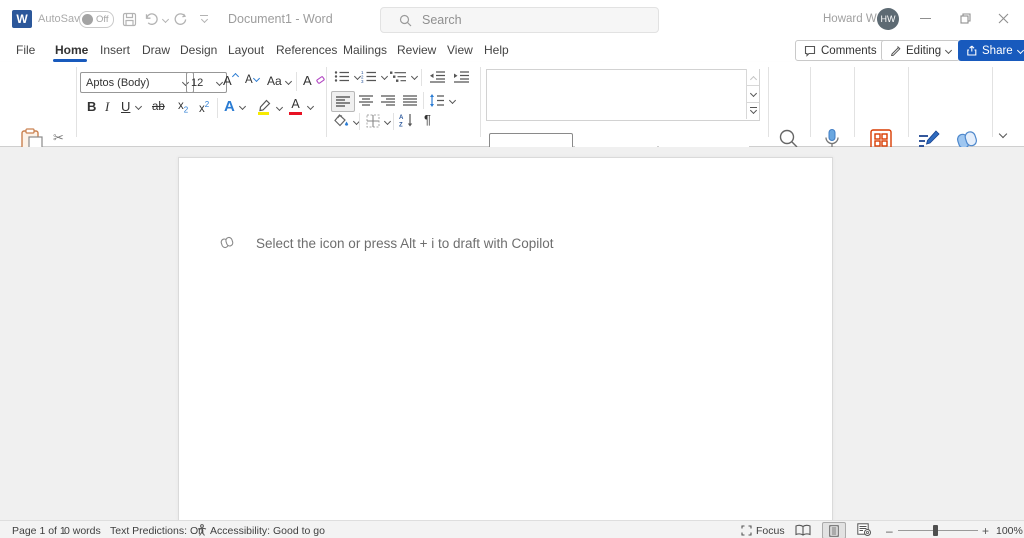 Image resolution: width=1024 pixels, height=538 pixels. Describe the element at coordinates (39, 531) in the screenshot. I see `page-info: Page 1 of 1` at that location.